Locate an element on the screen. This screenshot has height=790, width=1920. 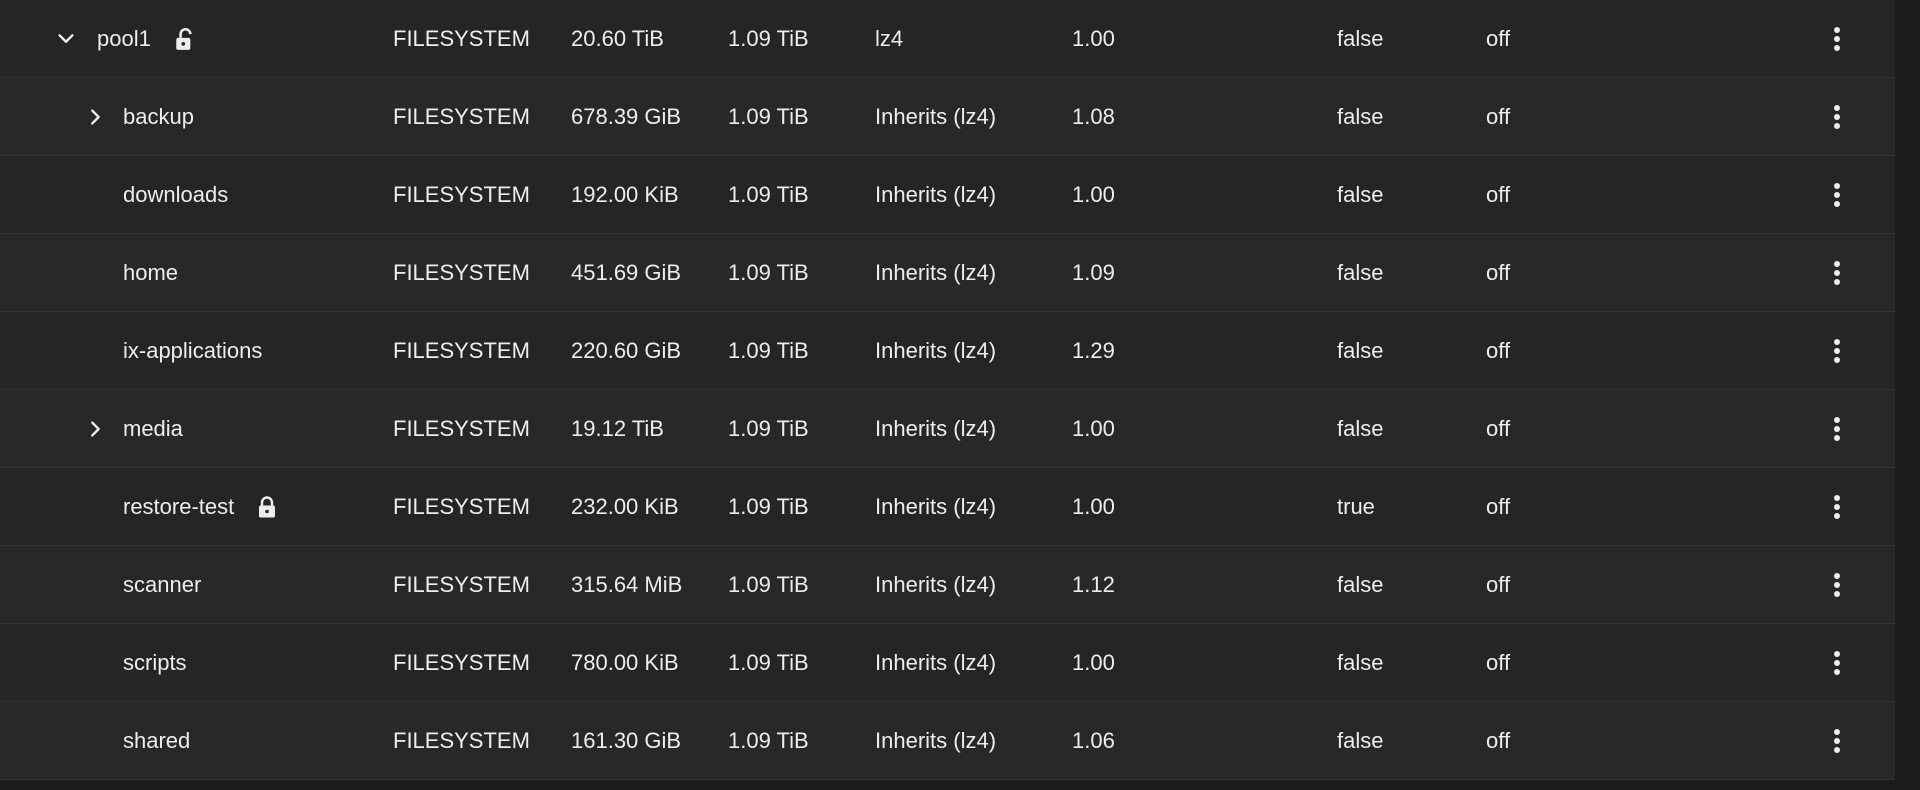
used-cell: 192.00 KiB is located at coordinates (625, 194).